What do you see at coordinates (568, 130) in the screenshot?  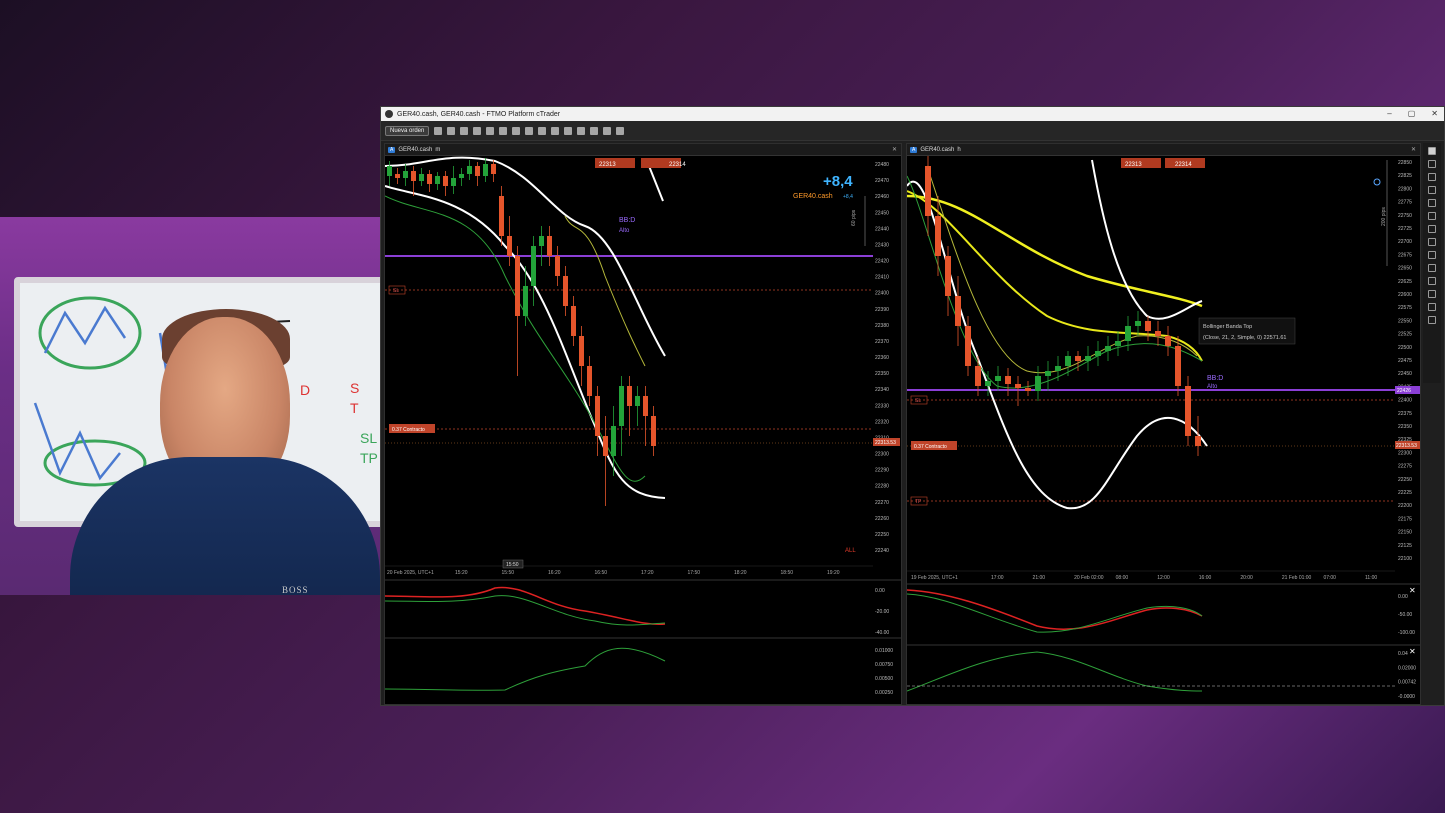 I see `eye-icon` at bounding box center [568, 130].